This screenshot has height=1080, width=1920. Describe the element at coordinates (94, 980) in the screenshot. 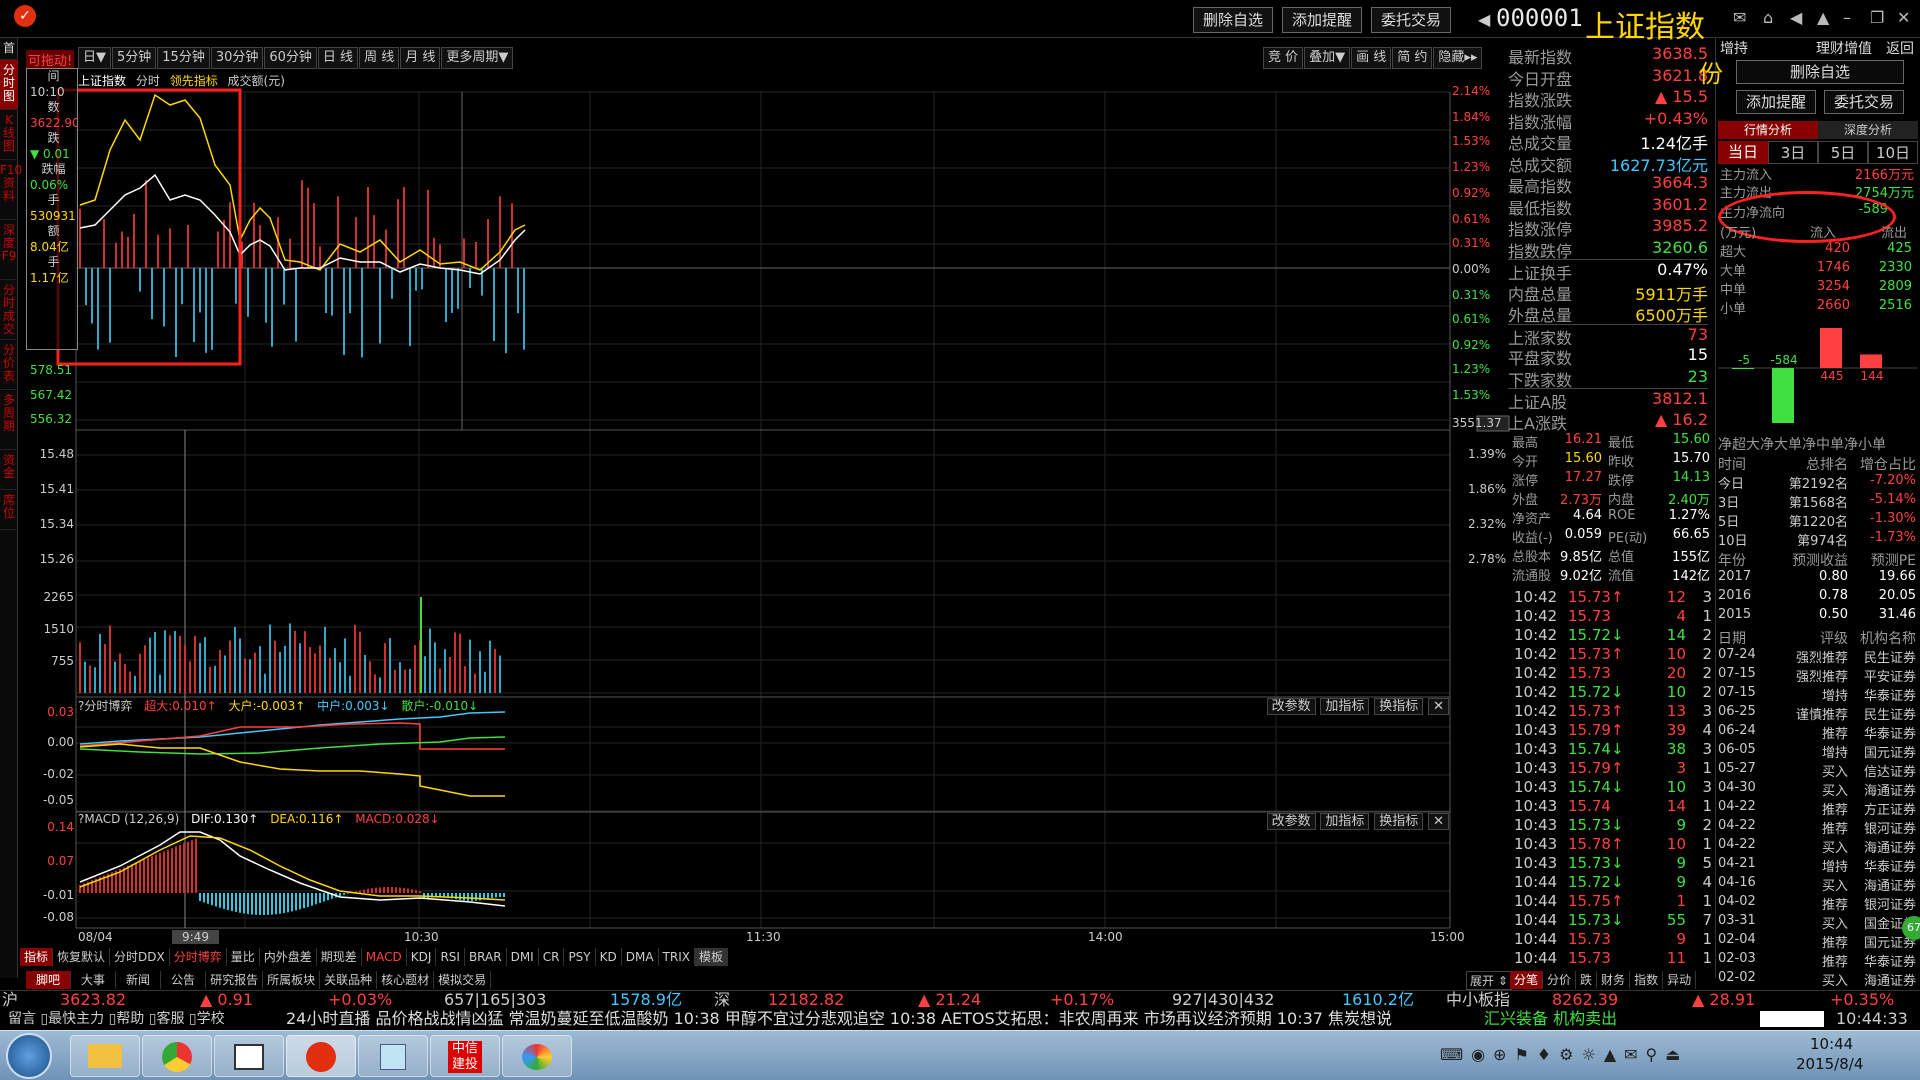

I see `tab-events: 大事` at that location.